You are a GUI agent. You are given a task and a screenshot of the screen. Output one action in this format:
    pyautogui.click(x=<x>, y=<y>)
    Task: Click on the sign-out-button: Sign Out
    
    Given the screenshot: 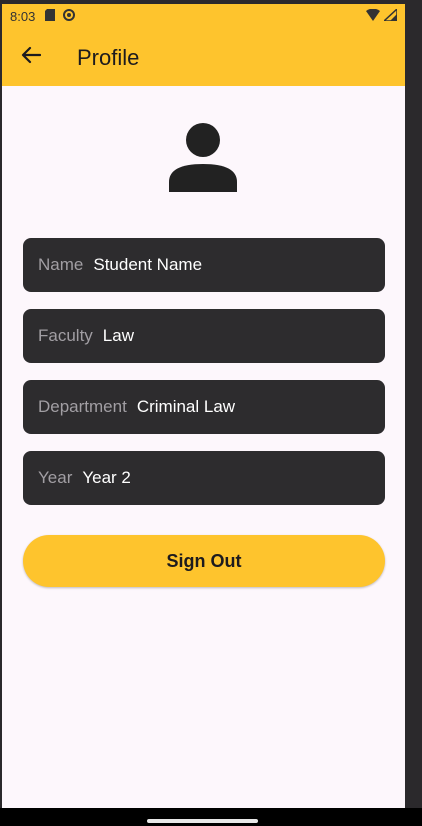 What is the action you would take?
    pyautogui.click(x=204, y=561)
    